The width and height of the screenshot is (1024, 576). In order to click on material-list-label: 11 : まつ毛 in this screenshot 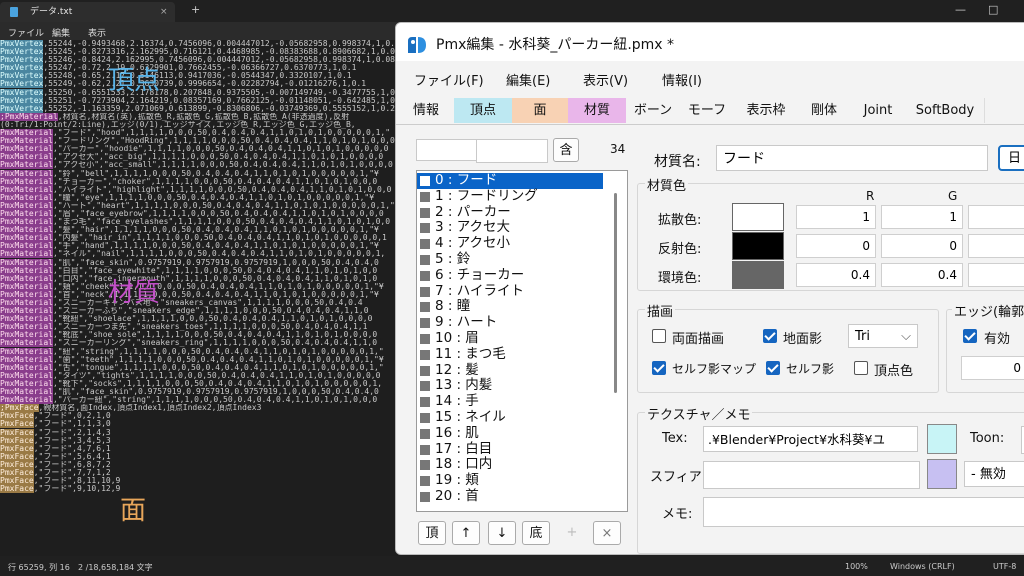, I will do `click(470, 353)`.